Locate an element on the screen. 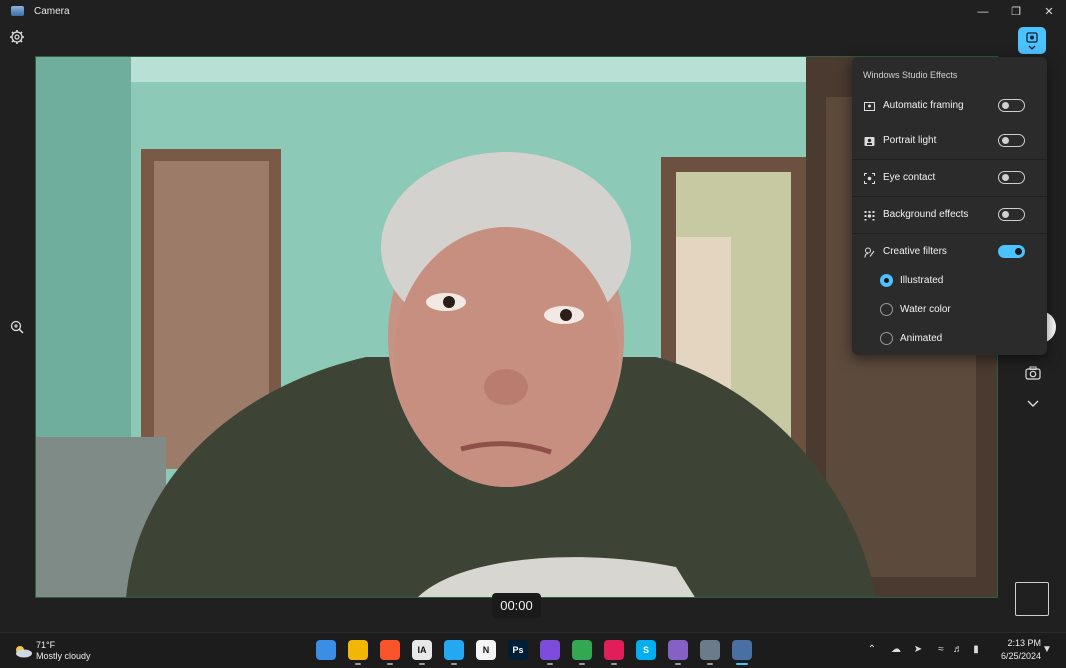 The width and height of the screenshot is (1066, 668). slack-icon is located at coordinates (614, 650).